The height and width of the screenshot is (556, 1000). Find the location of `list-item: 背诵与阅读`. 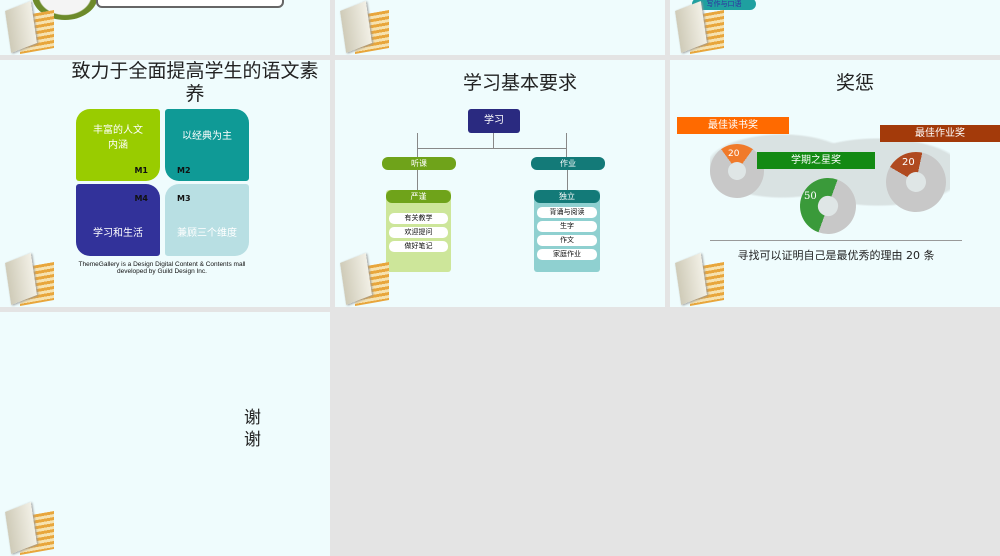

list-item: 背诵与阅读 is located at coordinates (567, 212).